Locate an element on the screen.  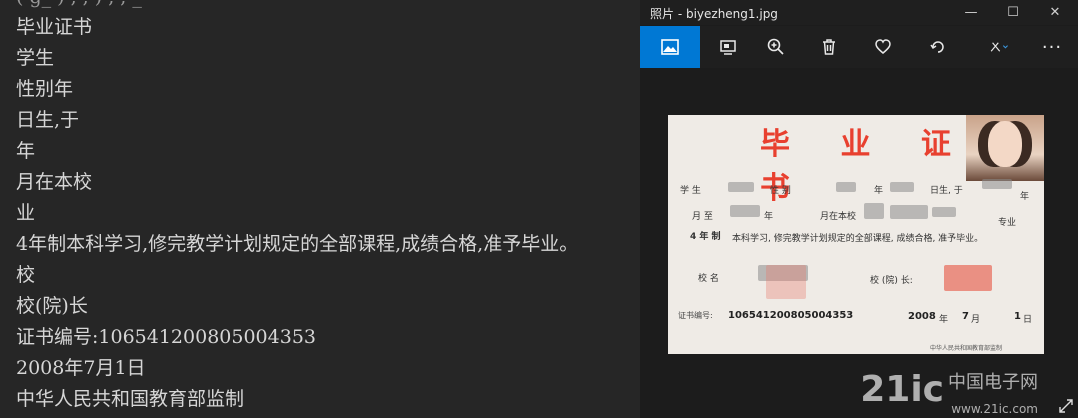
cert-label: 学 生 is located at coordinates (690, 191).